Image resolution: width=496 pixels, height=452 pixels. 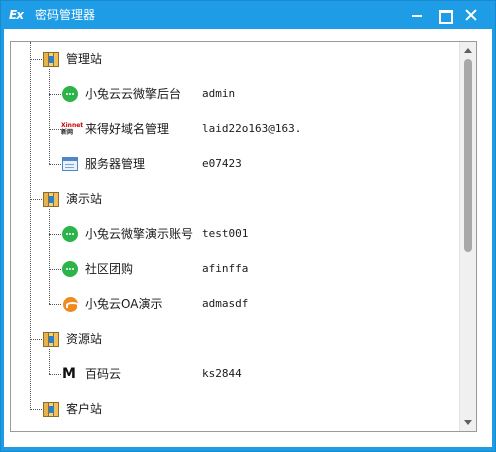 What do you see at coordinates (471, 15) in the screenshot?
I see `close-button` at bounding box center [471, 15].